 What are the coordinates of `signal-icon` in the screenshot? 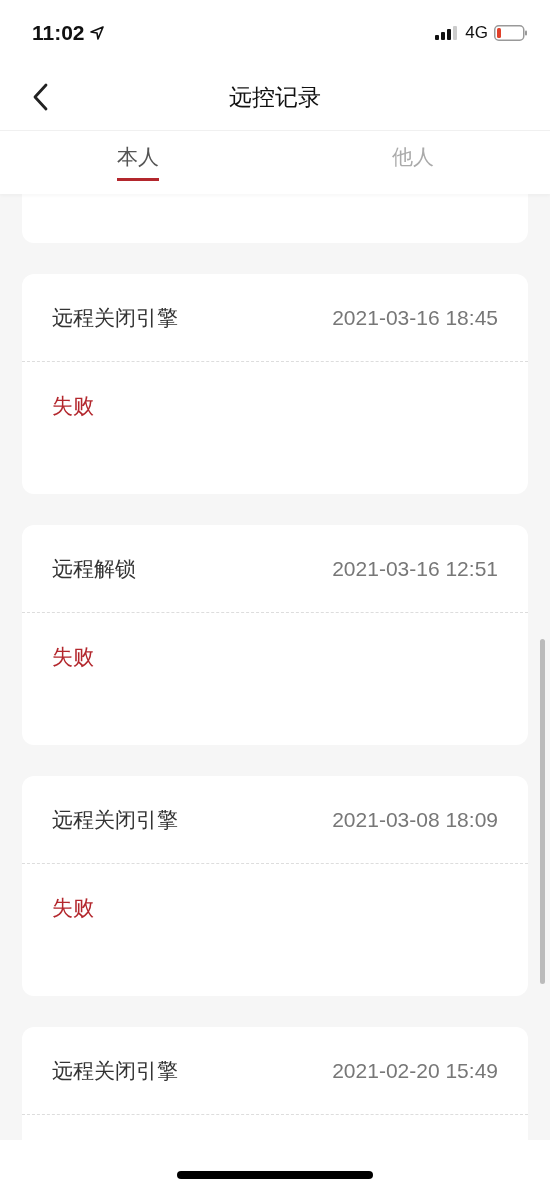 It's located at (447, 32).